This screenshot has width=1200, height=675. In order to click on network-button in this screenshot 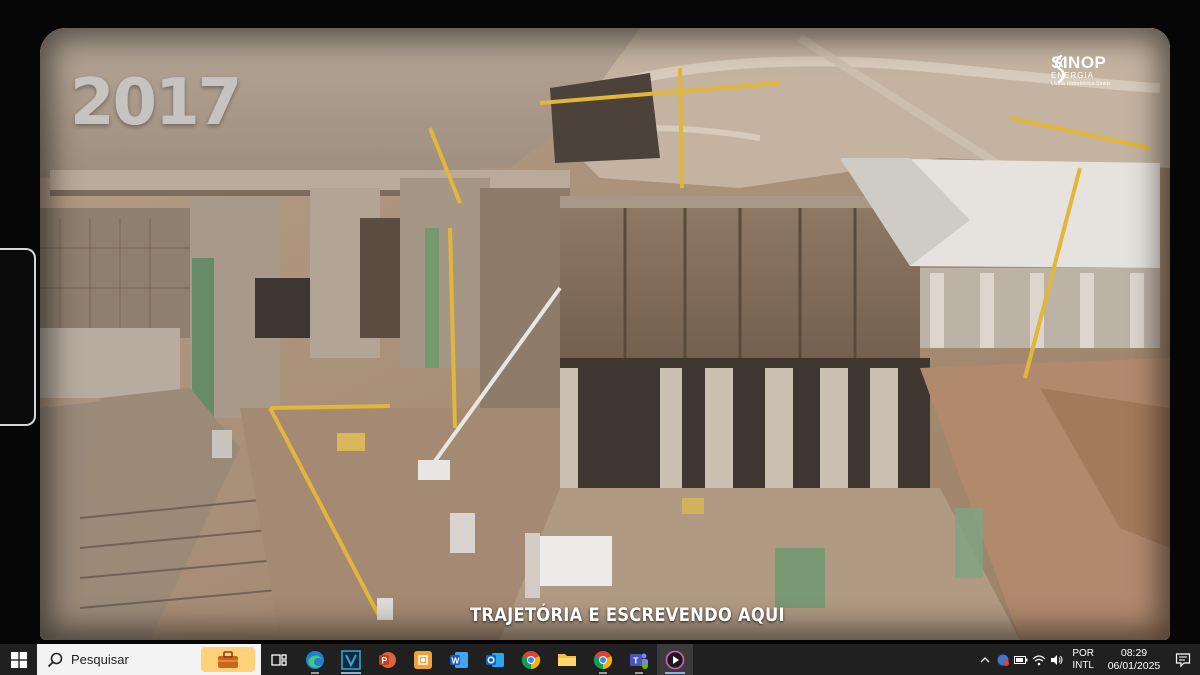, I will do `click(1039, 659)`.